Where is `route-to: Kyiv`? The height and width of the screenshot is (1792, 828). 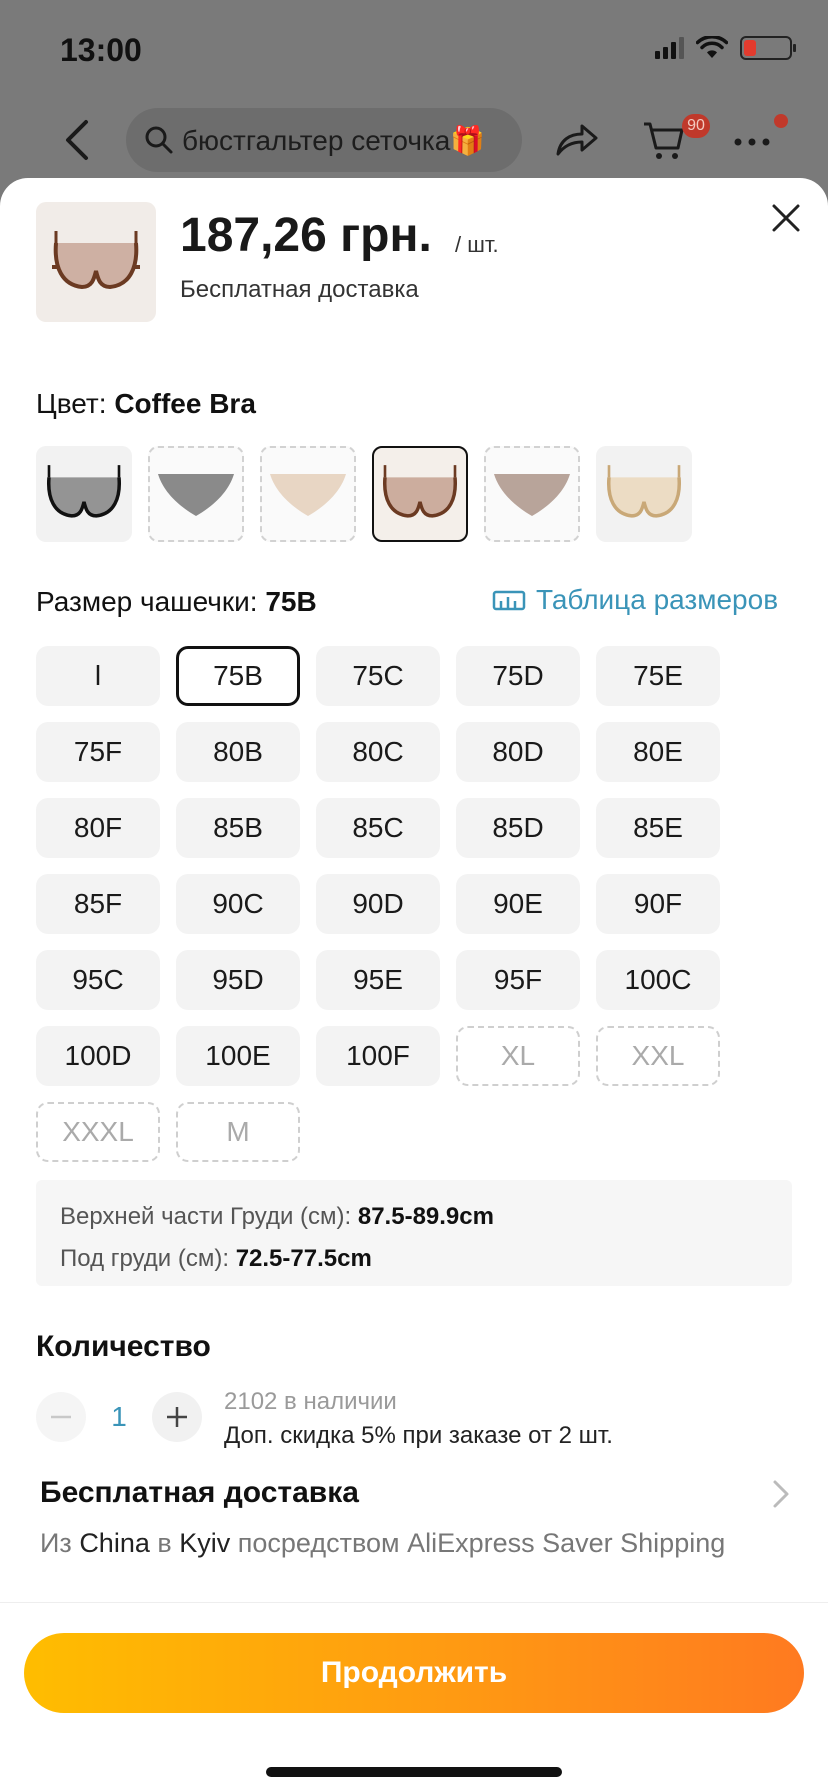 route-to: Kyiv is located at coordinates (205, 1543).